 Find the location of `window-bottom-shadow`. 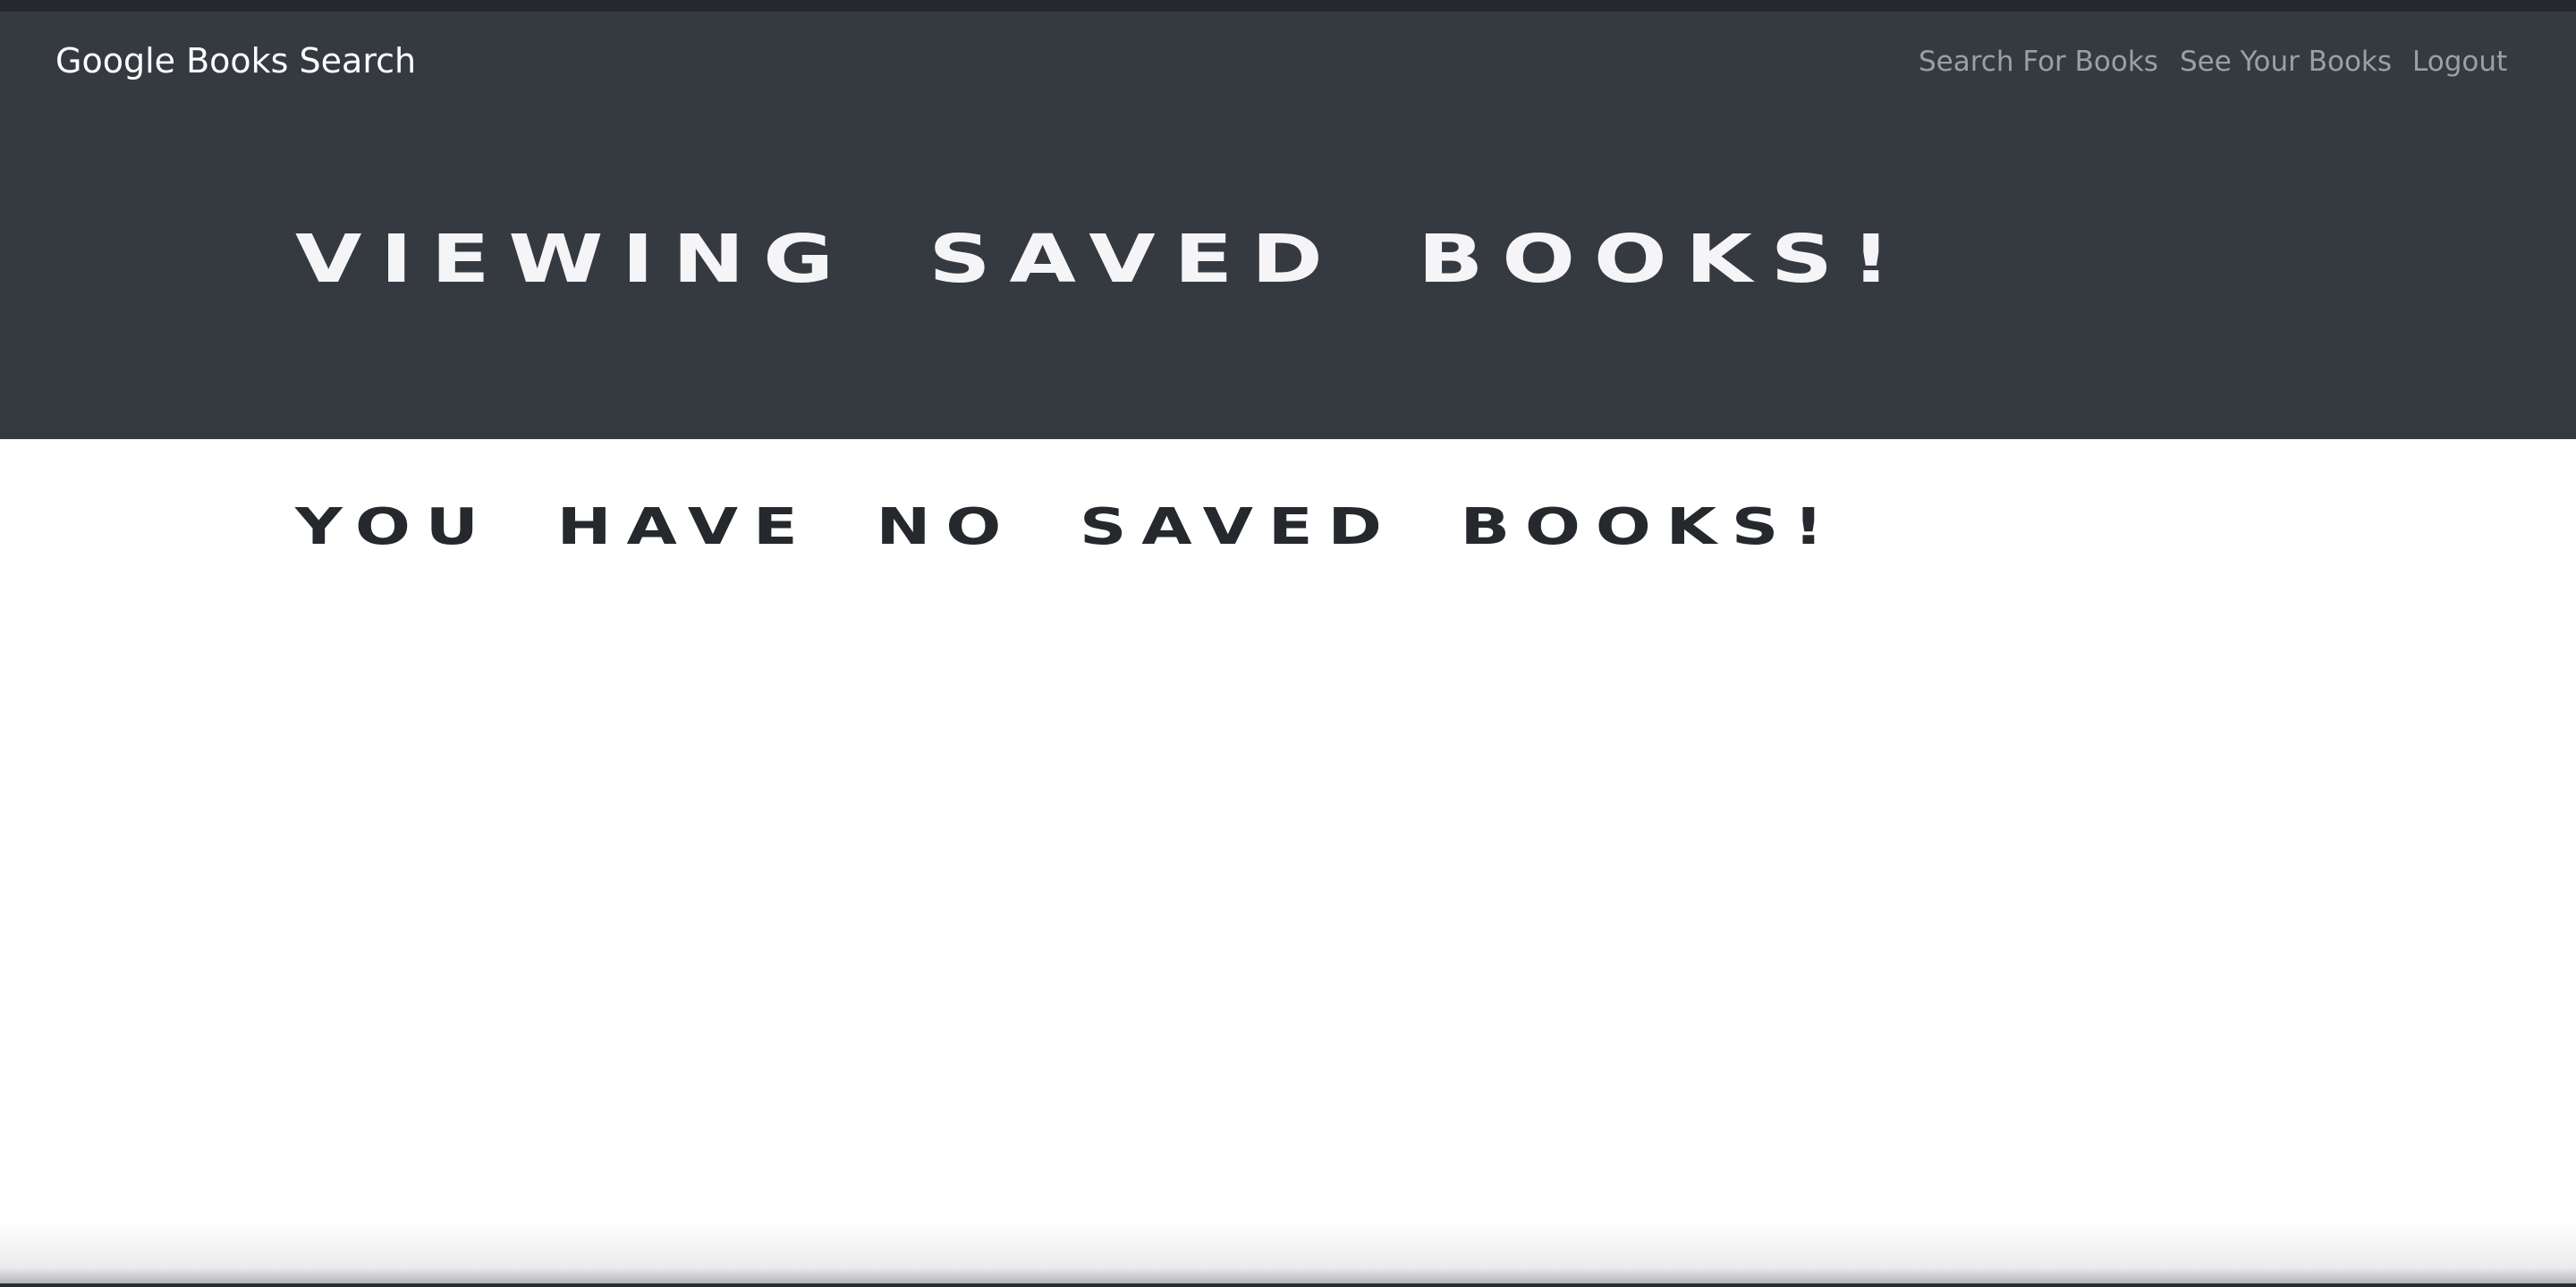

window-bottom-shadow is located at coordinates (1288, 1254).